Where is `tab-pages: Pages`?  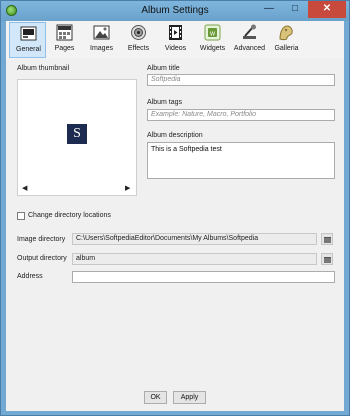
tab-pages: Pages is located at coordinates (64, 40).